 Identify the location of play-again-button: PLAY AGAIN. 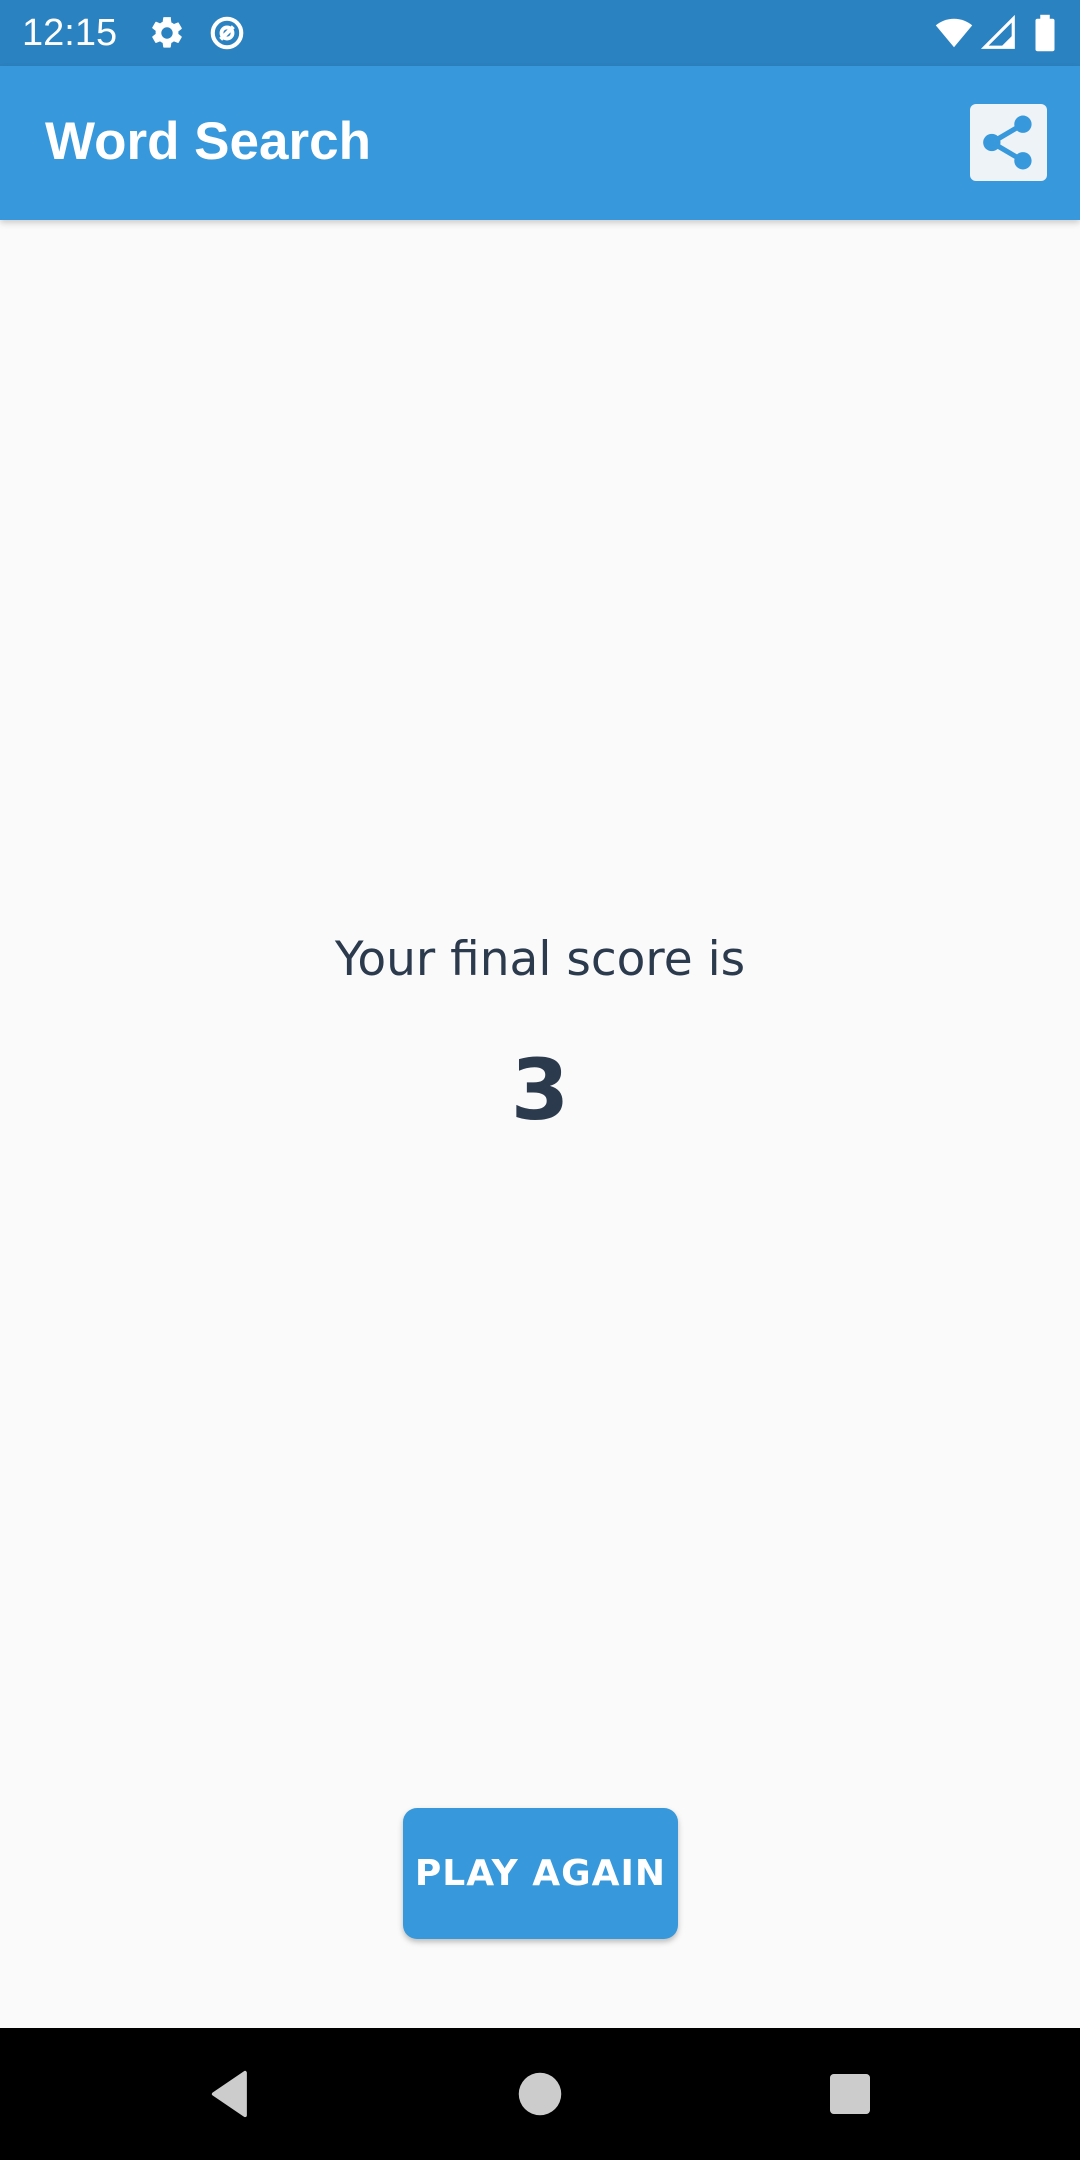
(540, 1873).